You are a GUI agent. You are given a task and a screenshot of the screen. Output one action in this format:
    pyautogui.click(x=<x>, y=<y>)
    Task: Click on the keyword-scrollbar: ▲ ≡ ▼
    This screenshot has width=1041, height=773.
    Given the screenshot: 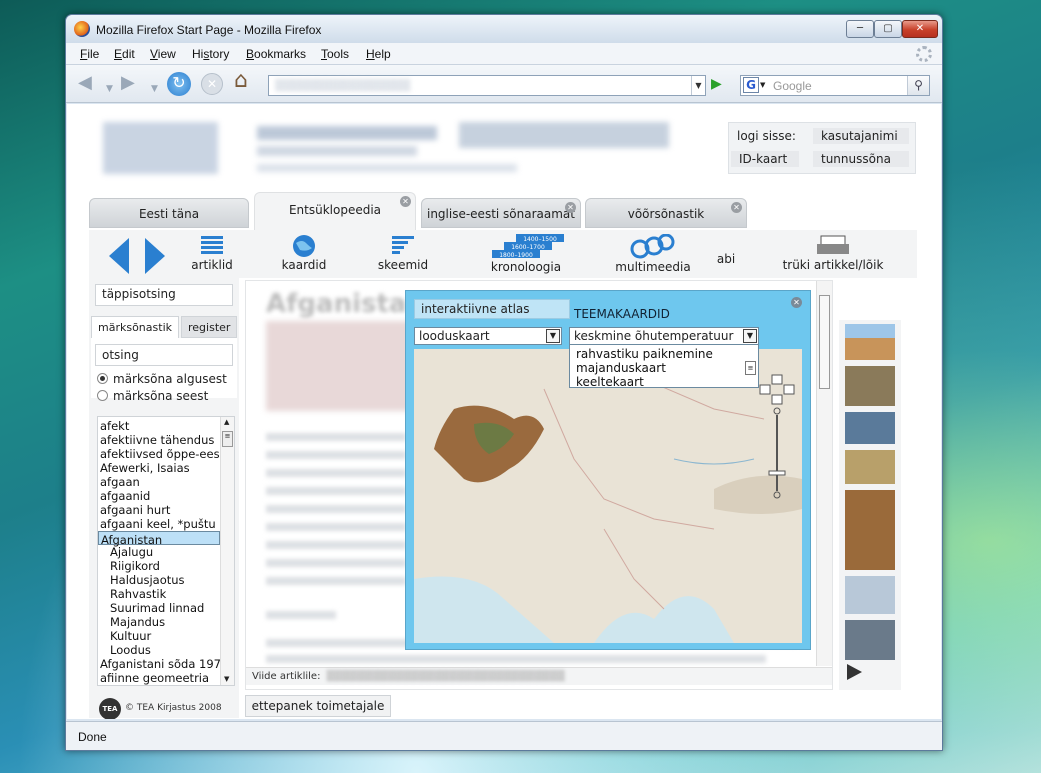 What is the action you would take?
    pyautogui.click(x=227, y=551)
    